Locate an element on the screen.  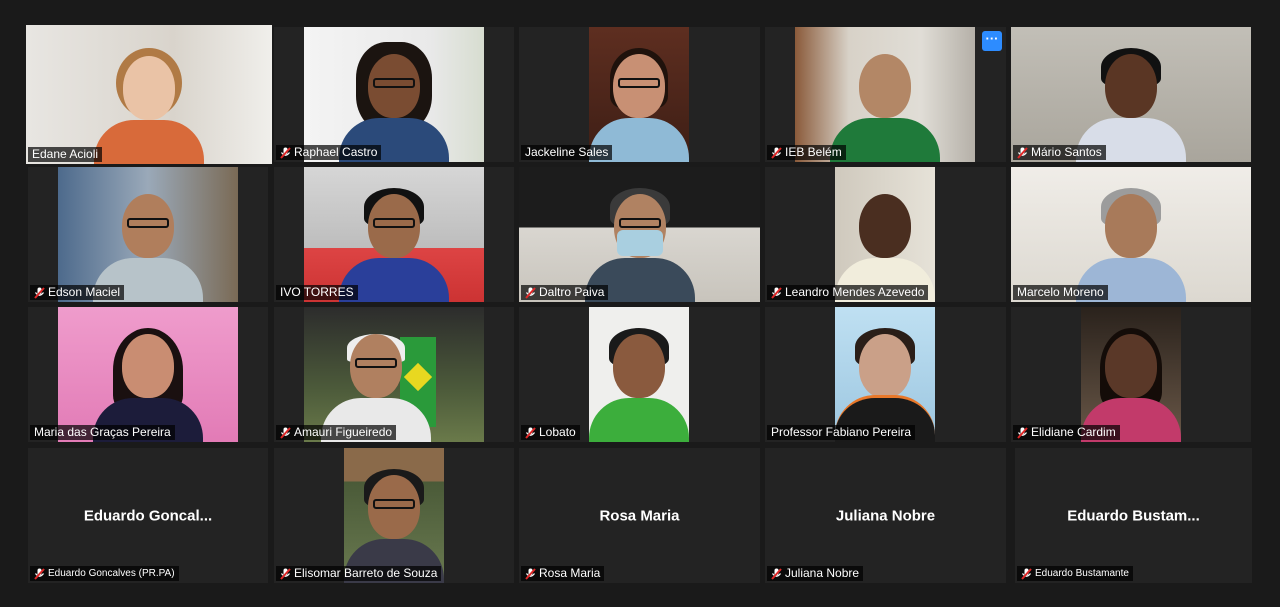
participant-name-label: Lobato is located at coordinates (550, 432).